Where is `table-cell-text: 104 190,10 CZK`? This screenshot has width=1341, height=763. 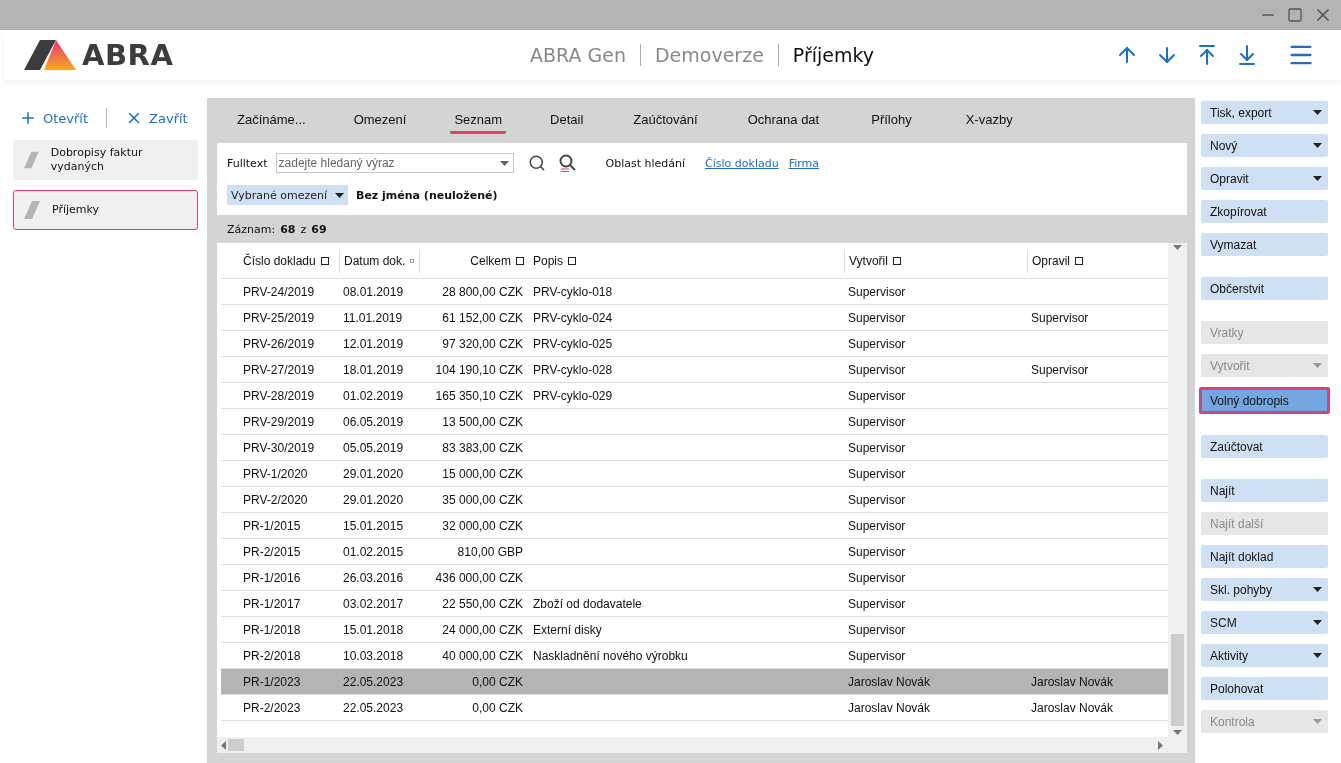
table-cell-text: 104 190,10 CZK is located at coordinates (479, 369).